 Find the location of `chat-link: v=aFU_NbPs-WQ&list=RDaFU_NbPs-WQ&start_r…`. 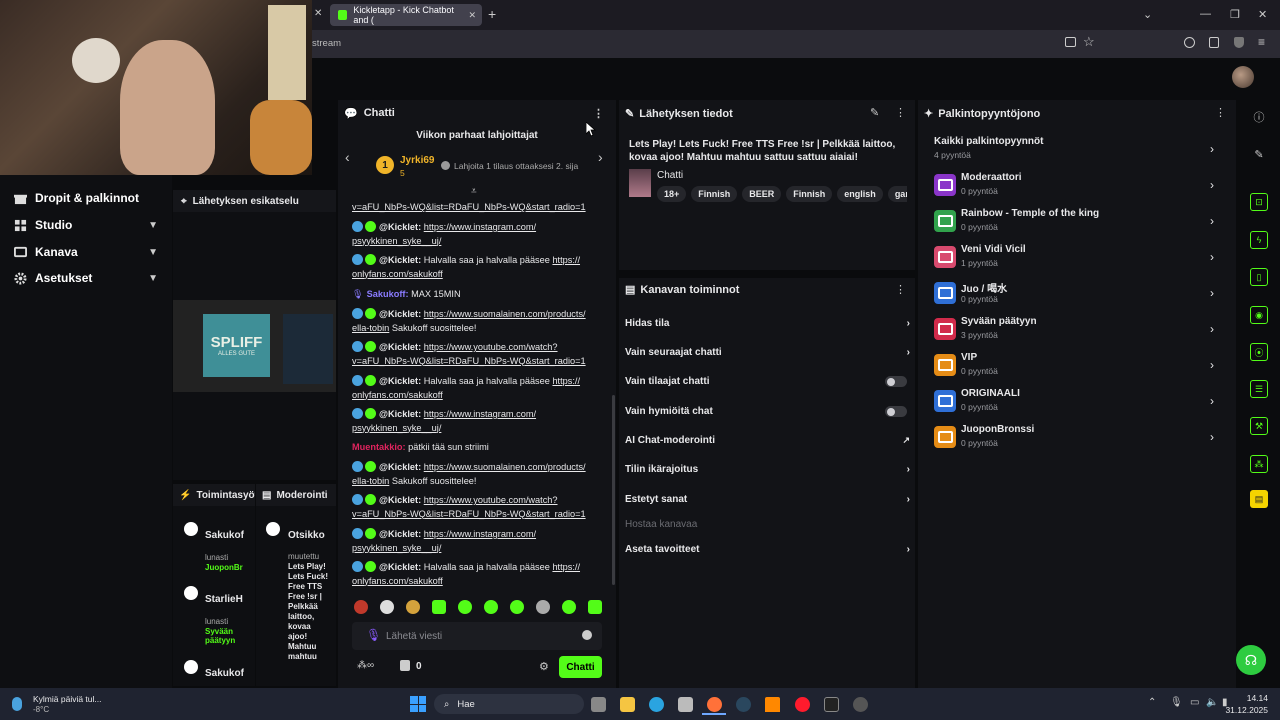

chat-link: v=aFU_NbPs-WQ&list=RDaFU_NbPs-WQ&start_r… is located at coordinates (469, 207).